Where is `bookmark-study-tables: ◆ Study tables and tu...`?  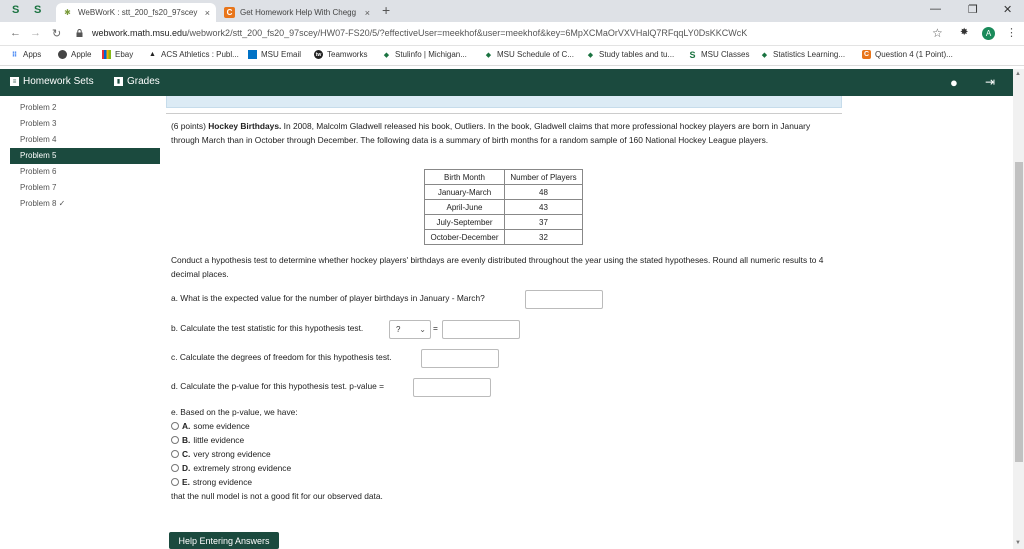 bookmark-study-tables: ◆ Study tables and tu... is located at coordinates (630, 54).